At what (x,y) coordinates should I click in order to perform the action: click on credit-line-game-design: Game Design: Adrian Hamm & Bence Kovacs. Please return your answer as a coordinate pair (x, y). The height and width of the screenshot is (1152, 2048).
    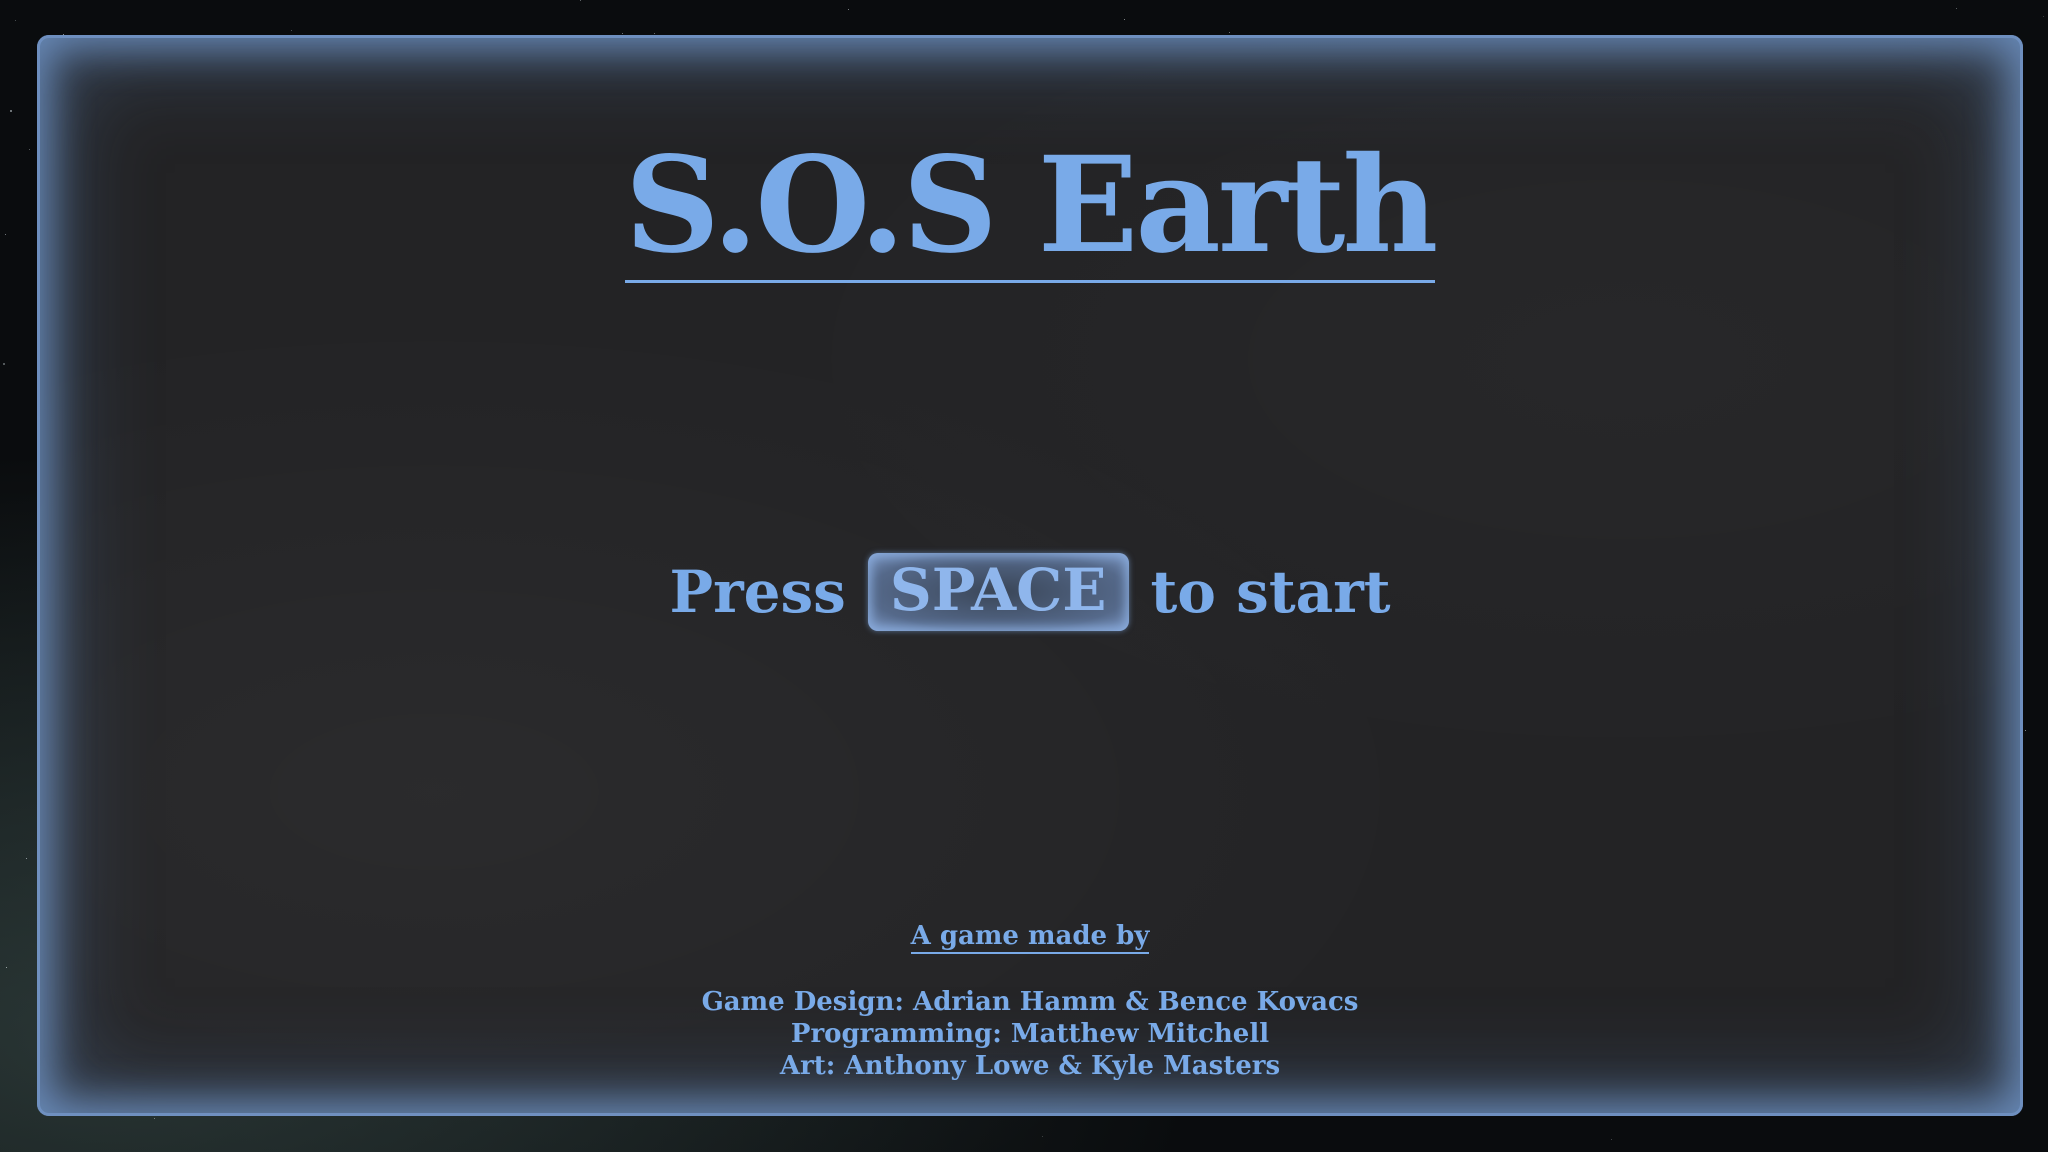
    Looking at the image, I should click on (1030, 1001).